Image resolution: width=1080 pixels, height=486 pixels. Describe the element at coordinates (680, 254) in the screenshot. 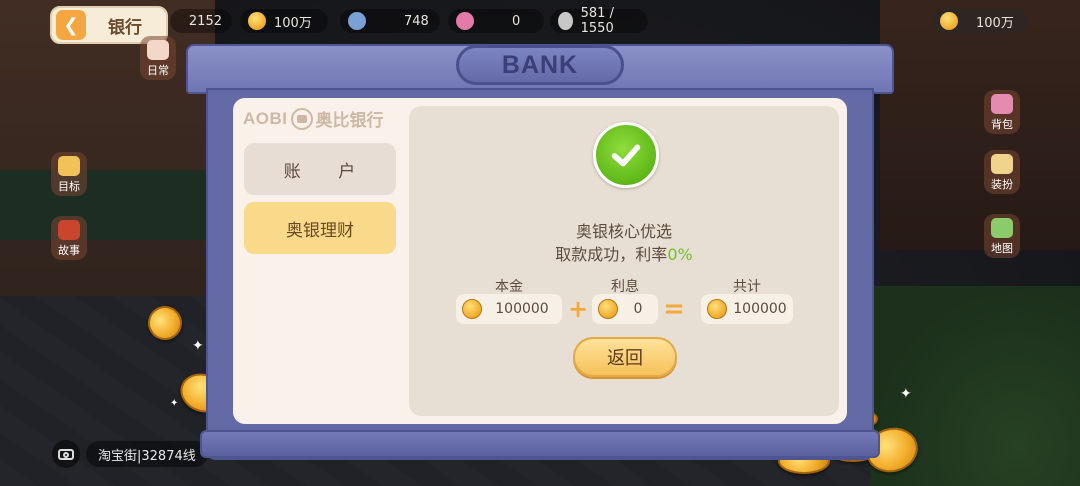

I see `interest-rate: 0%` at that location.